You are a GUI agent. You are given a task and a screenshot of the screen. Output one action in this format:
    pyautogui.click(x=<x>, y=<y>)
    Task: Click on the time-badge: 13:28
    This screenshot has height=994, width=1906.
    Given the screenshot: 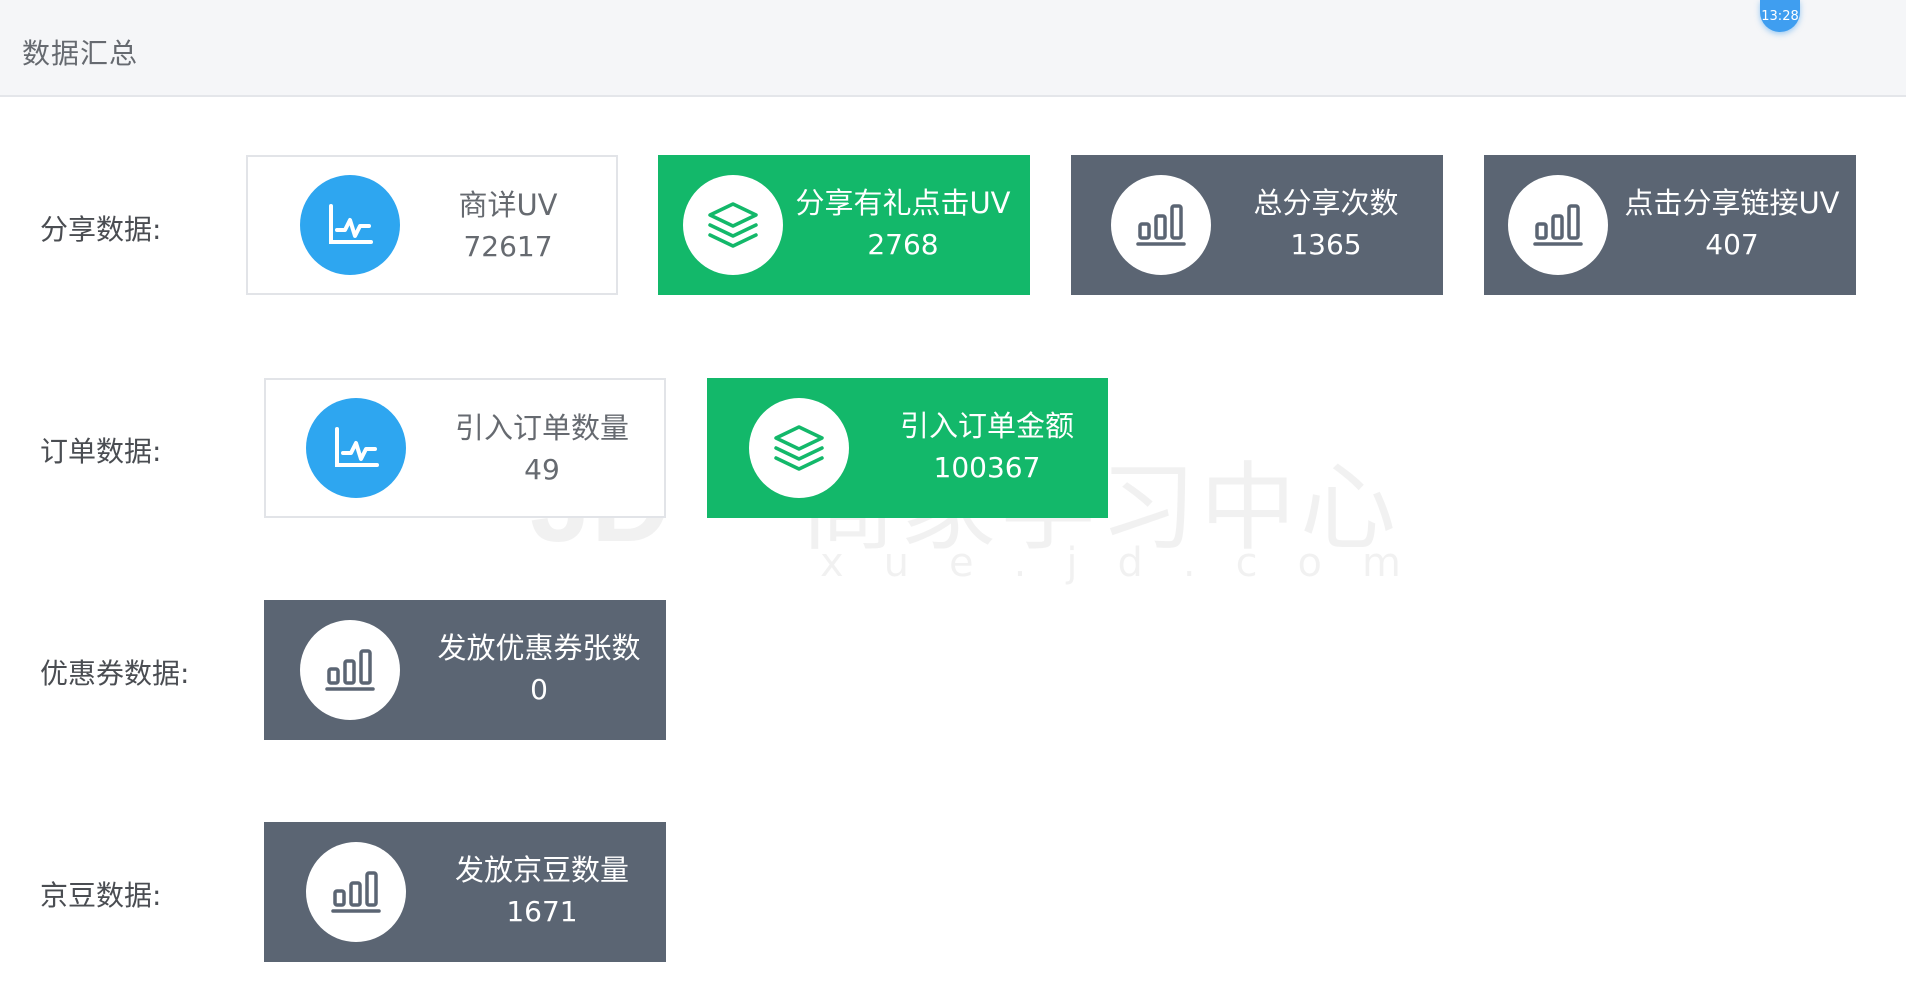 What is the action you would take?
    pyautogui.click(x=1780, y=16)
    